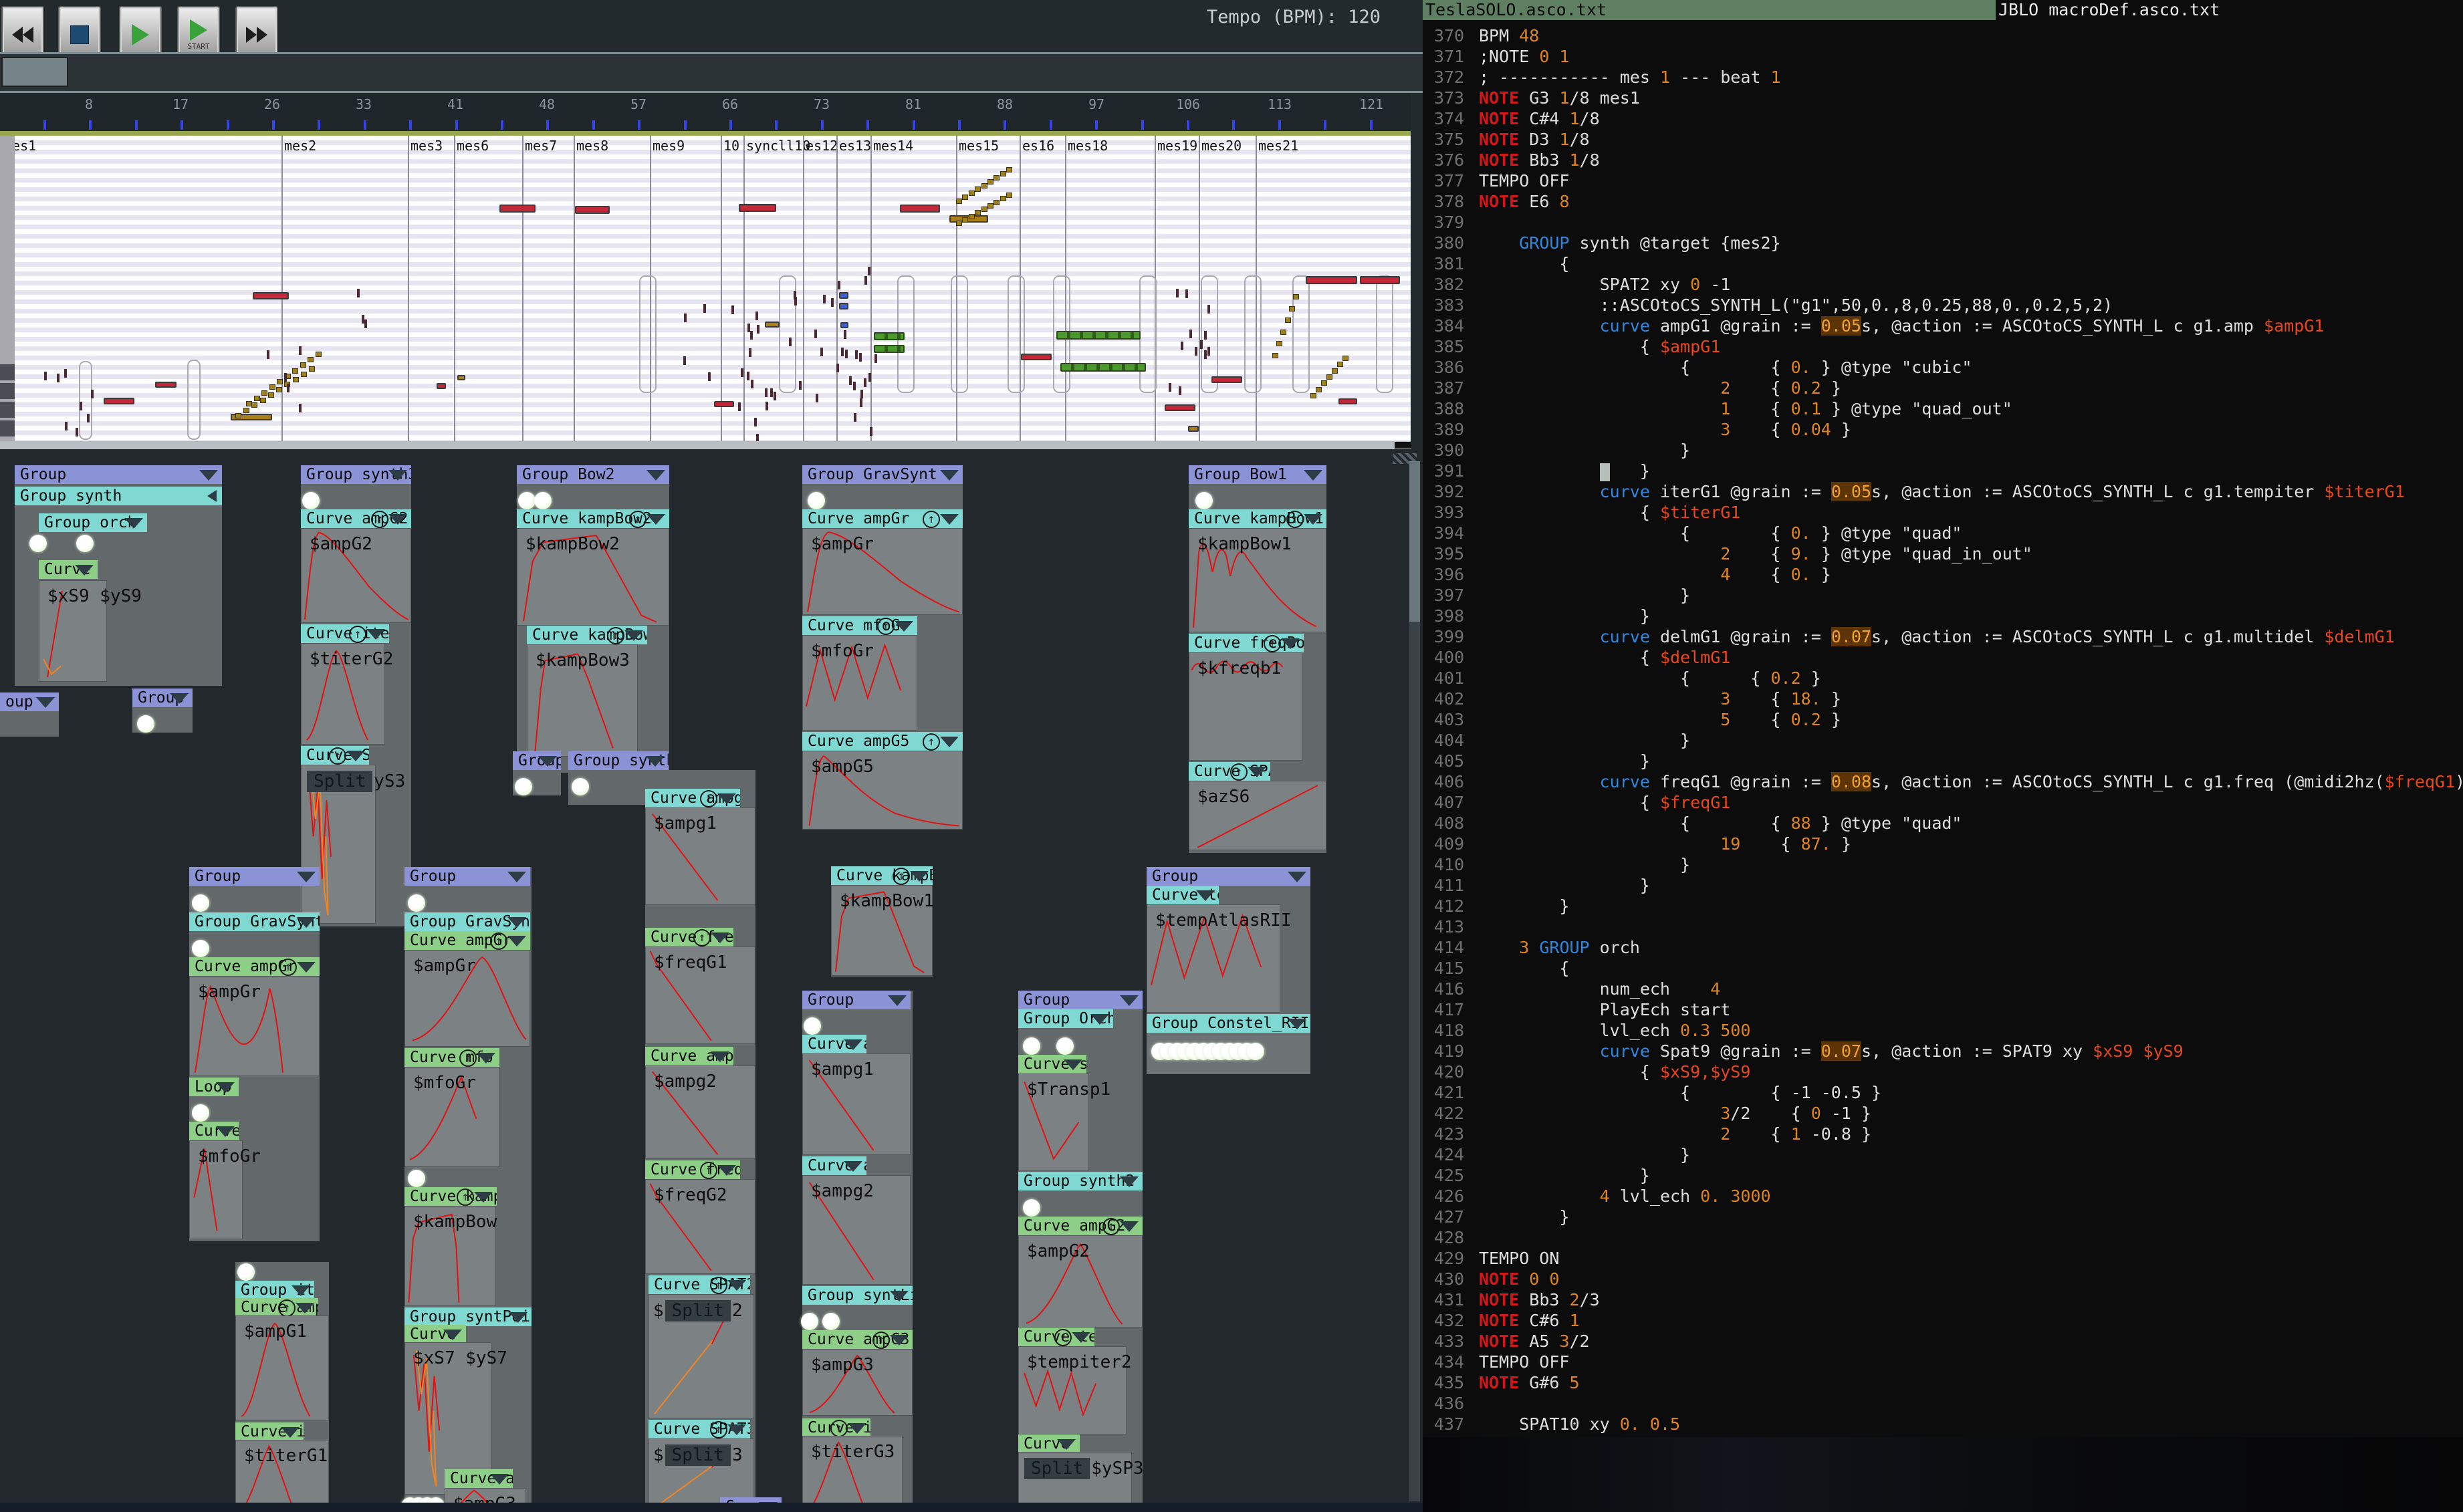 The width and height of the screenshot is (2463, 1512). What do you see at coordinates (699, 1284) in the screenshot?
I see `group-curve-header: Curve SPAT2 ↑` at bounding box center [699, 1284].